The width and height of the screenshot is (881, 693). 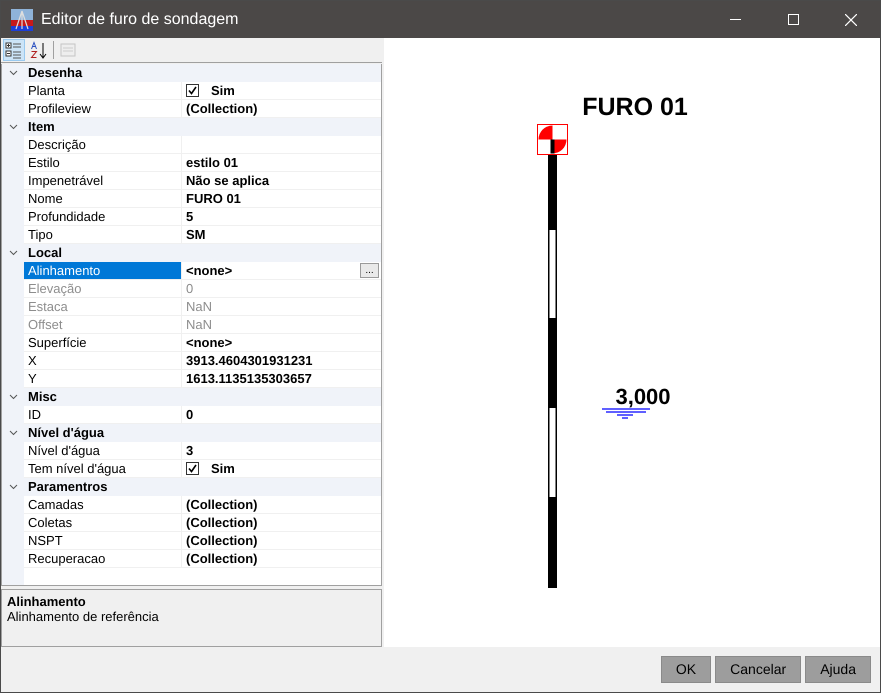 I want to click on property-value: FURO 01, so click(x=213, y=199).